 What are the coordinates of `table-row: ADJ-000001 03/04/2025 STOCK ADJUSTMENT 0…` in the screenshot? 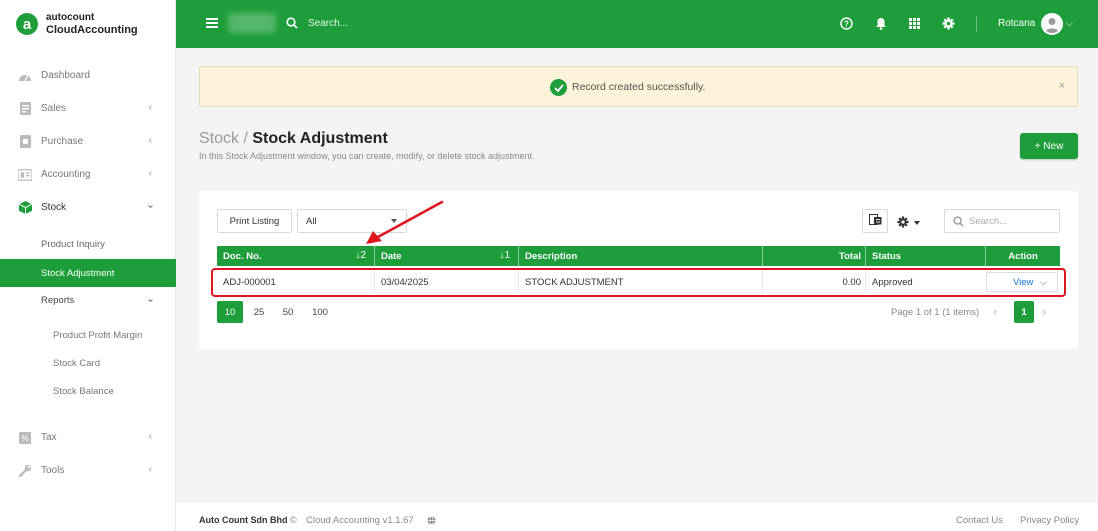 It's located at (638, 282).